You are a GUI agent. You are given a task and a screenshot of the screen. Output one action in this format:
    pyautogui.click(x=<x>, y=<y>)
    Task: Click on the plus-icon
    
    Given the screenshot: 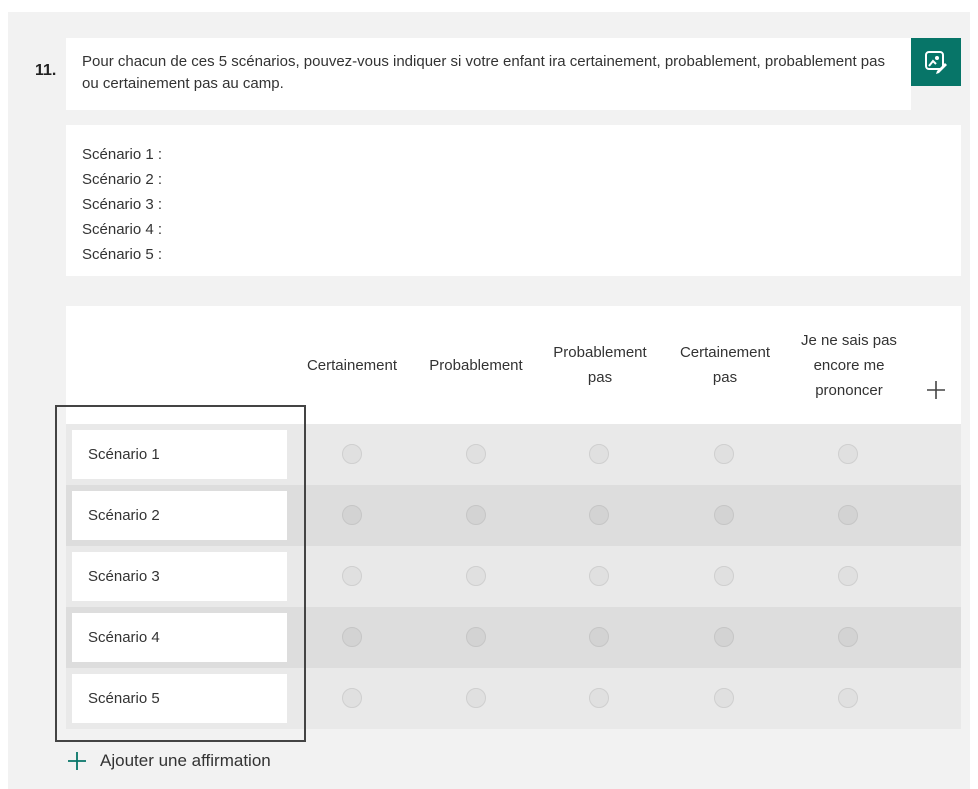 What is the action you would take?
    pyautogui.click(x=77, y=761)
    